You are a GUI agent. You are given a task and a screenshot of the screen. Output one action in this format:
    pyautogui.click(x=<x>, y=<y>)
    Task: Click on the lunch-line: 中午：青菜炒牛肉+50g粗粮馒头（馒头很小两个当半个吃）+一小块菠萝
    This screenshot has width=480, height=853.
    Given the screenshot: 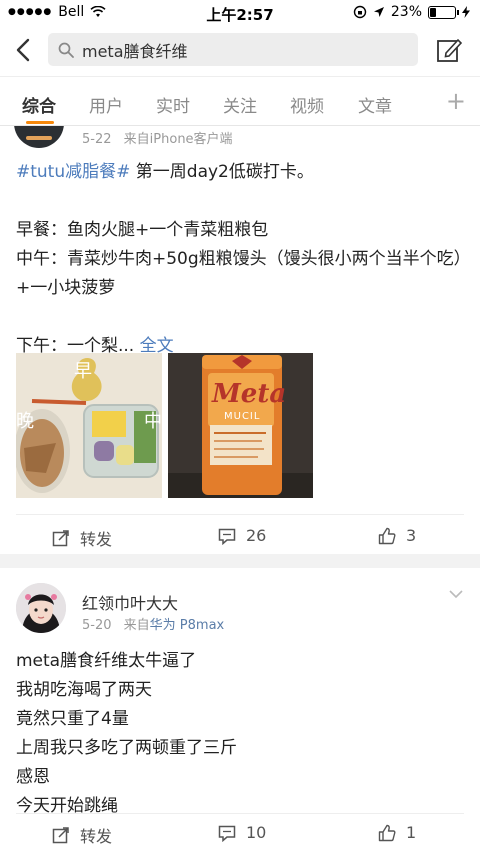 What is the action you would take?
    pyautogui.click(x=239, y=273)
    